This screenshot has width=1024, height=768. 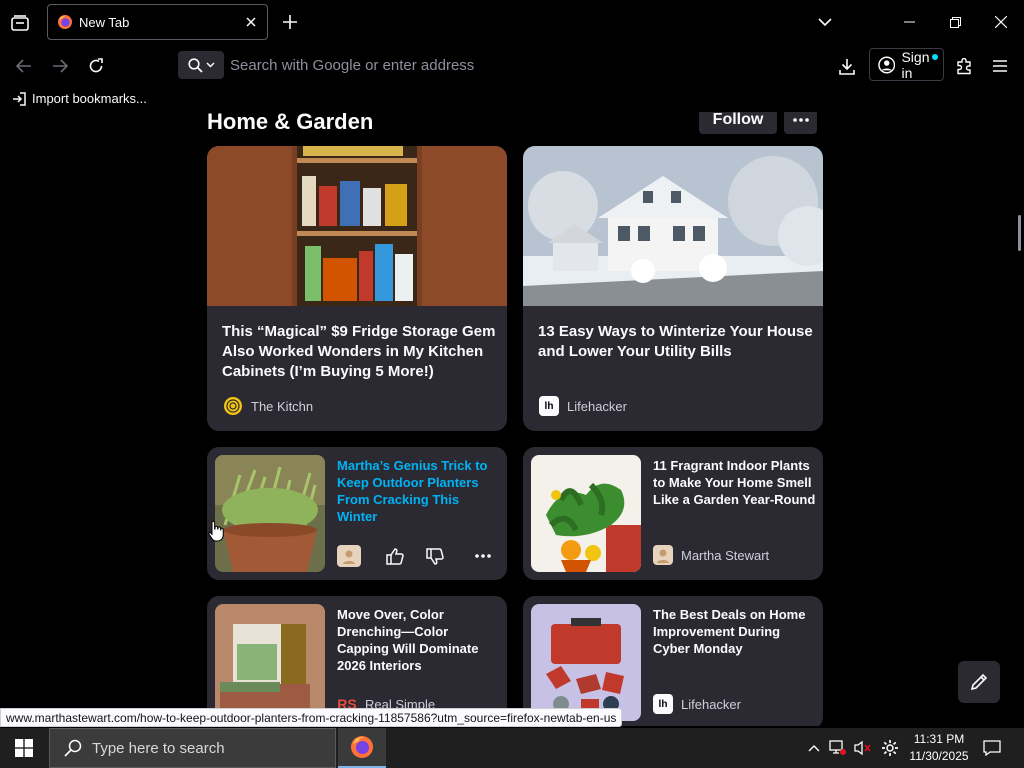 What do you see at coordinates (233, 406) in the screenshot?
I see `publisher-logo-icon` at bounding box center [233, 406].